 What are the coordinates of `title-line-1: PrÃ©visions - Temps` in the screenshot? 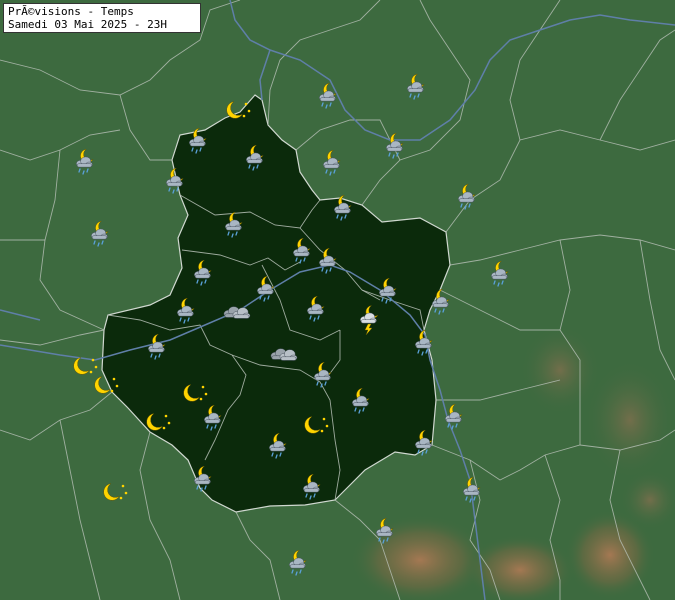 It's located at (71, 11).